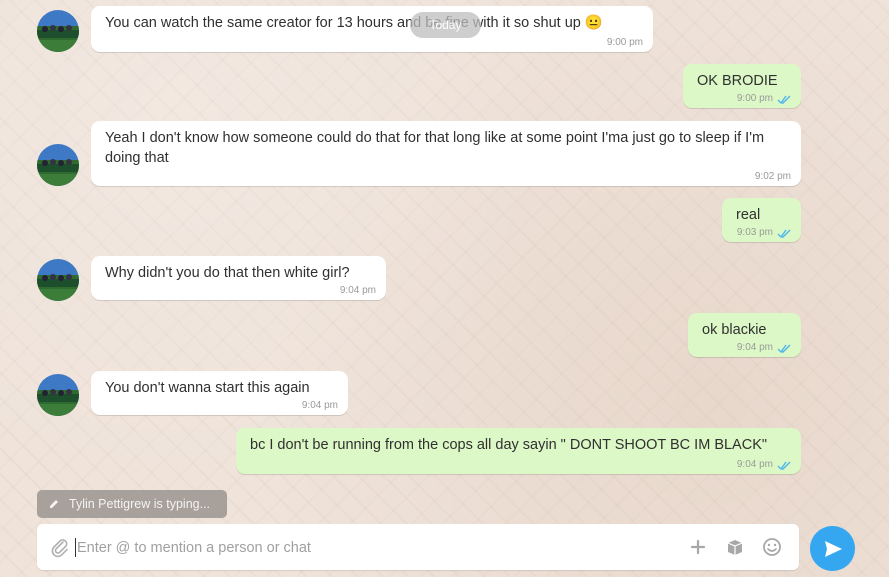 The image size is (889, 577). I want to click on send-button, so click(832, 548).